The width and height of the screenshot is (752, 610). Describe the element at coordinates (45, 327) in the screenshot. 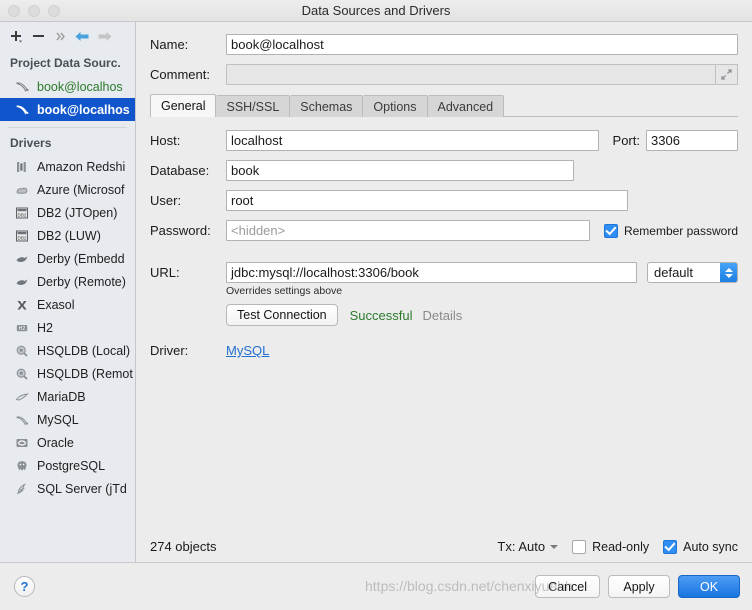

I see `sidebar-item-label: H2` at that location.